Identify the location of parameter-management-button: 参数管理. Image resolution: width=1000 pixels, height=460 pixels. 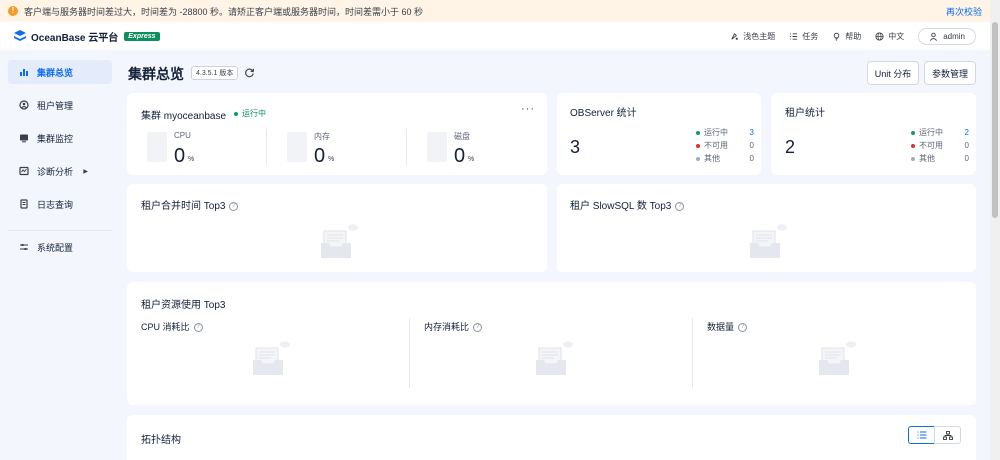
(950, 73).